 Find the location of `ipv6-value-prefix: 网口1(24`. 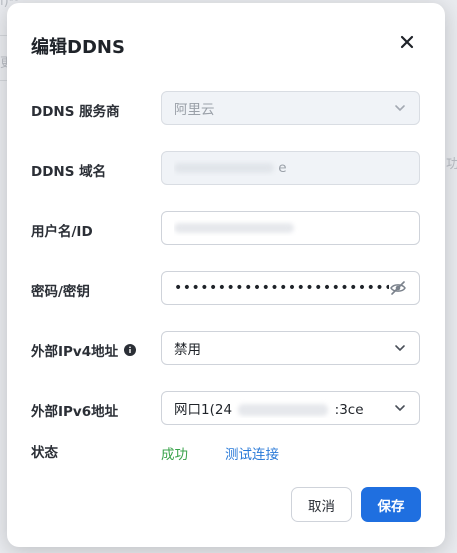

ipv6-value-prefix: 网口1(24 is located at coordinates (203, 410).